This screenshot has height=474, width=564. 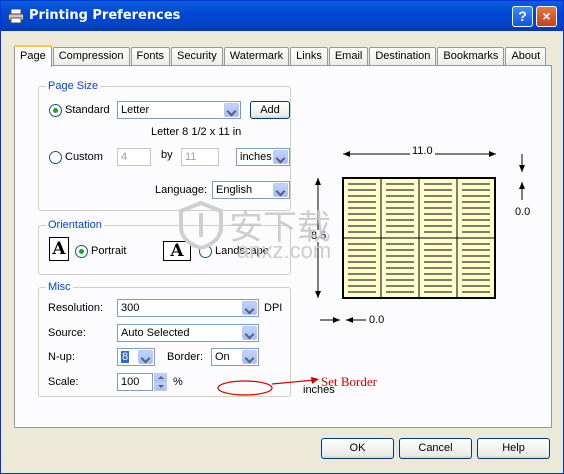 What do you see at coordinates (75, 225) in the screenshot?
I see `orientation-legend: Orientation` at bounding box center [75, 225].